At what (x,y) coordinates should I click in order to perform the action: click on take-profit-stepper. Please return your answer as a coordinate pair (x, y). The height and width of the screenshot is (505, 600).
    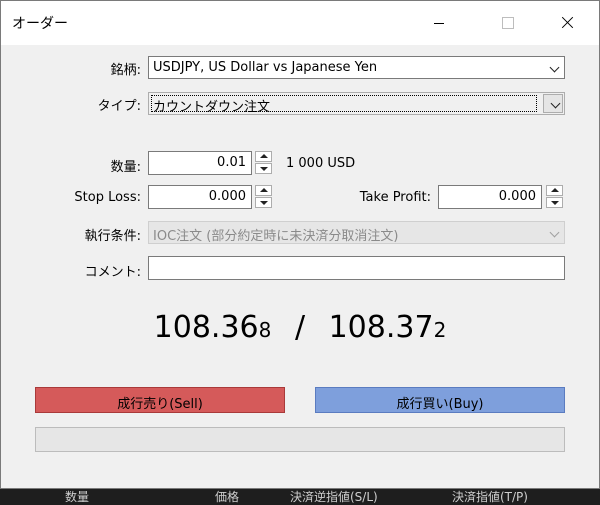
    Looking at the image, I should click on (554, 197).